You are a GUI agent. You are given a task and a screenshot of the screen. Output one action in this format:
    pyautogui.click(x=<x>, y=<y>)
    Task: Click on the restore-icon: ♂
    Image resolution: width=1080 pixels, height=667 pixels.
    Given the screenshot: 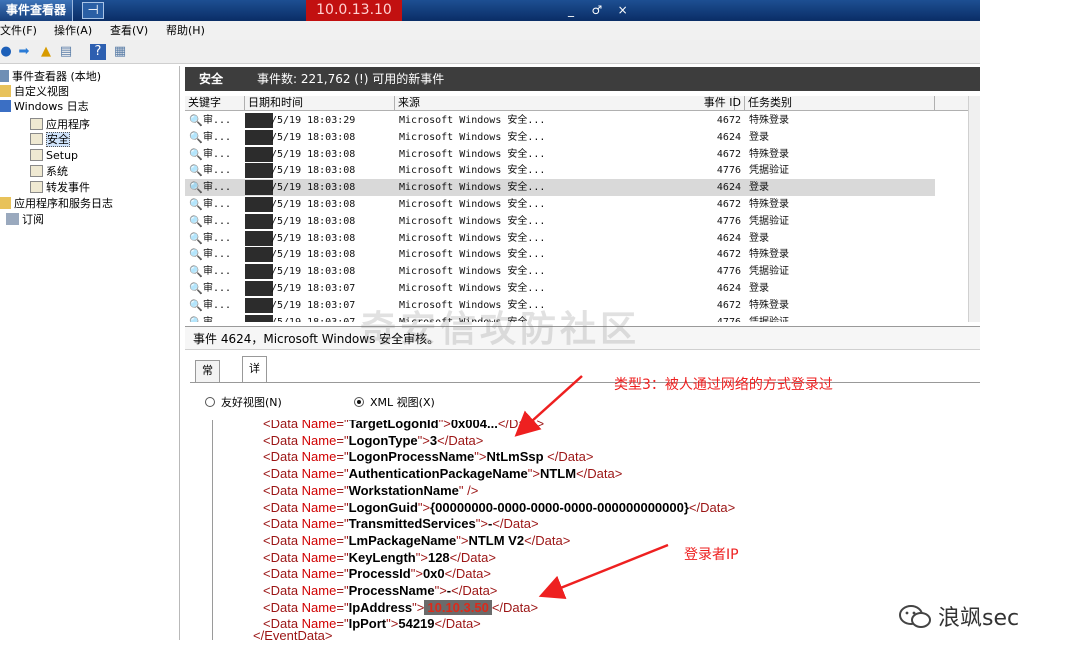 What is the action you would take?
    pyautogui.click(x=597, y=10)
    